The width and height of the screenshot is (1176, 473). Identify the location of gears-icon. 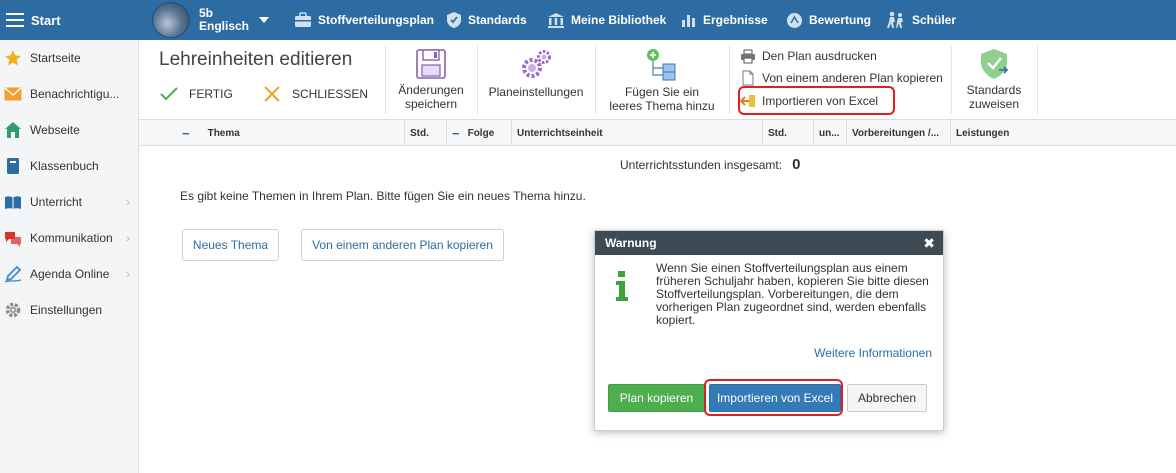
(536, 64).